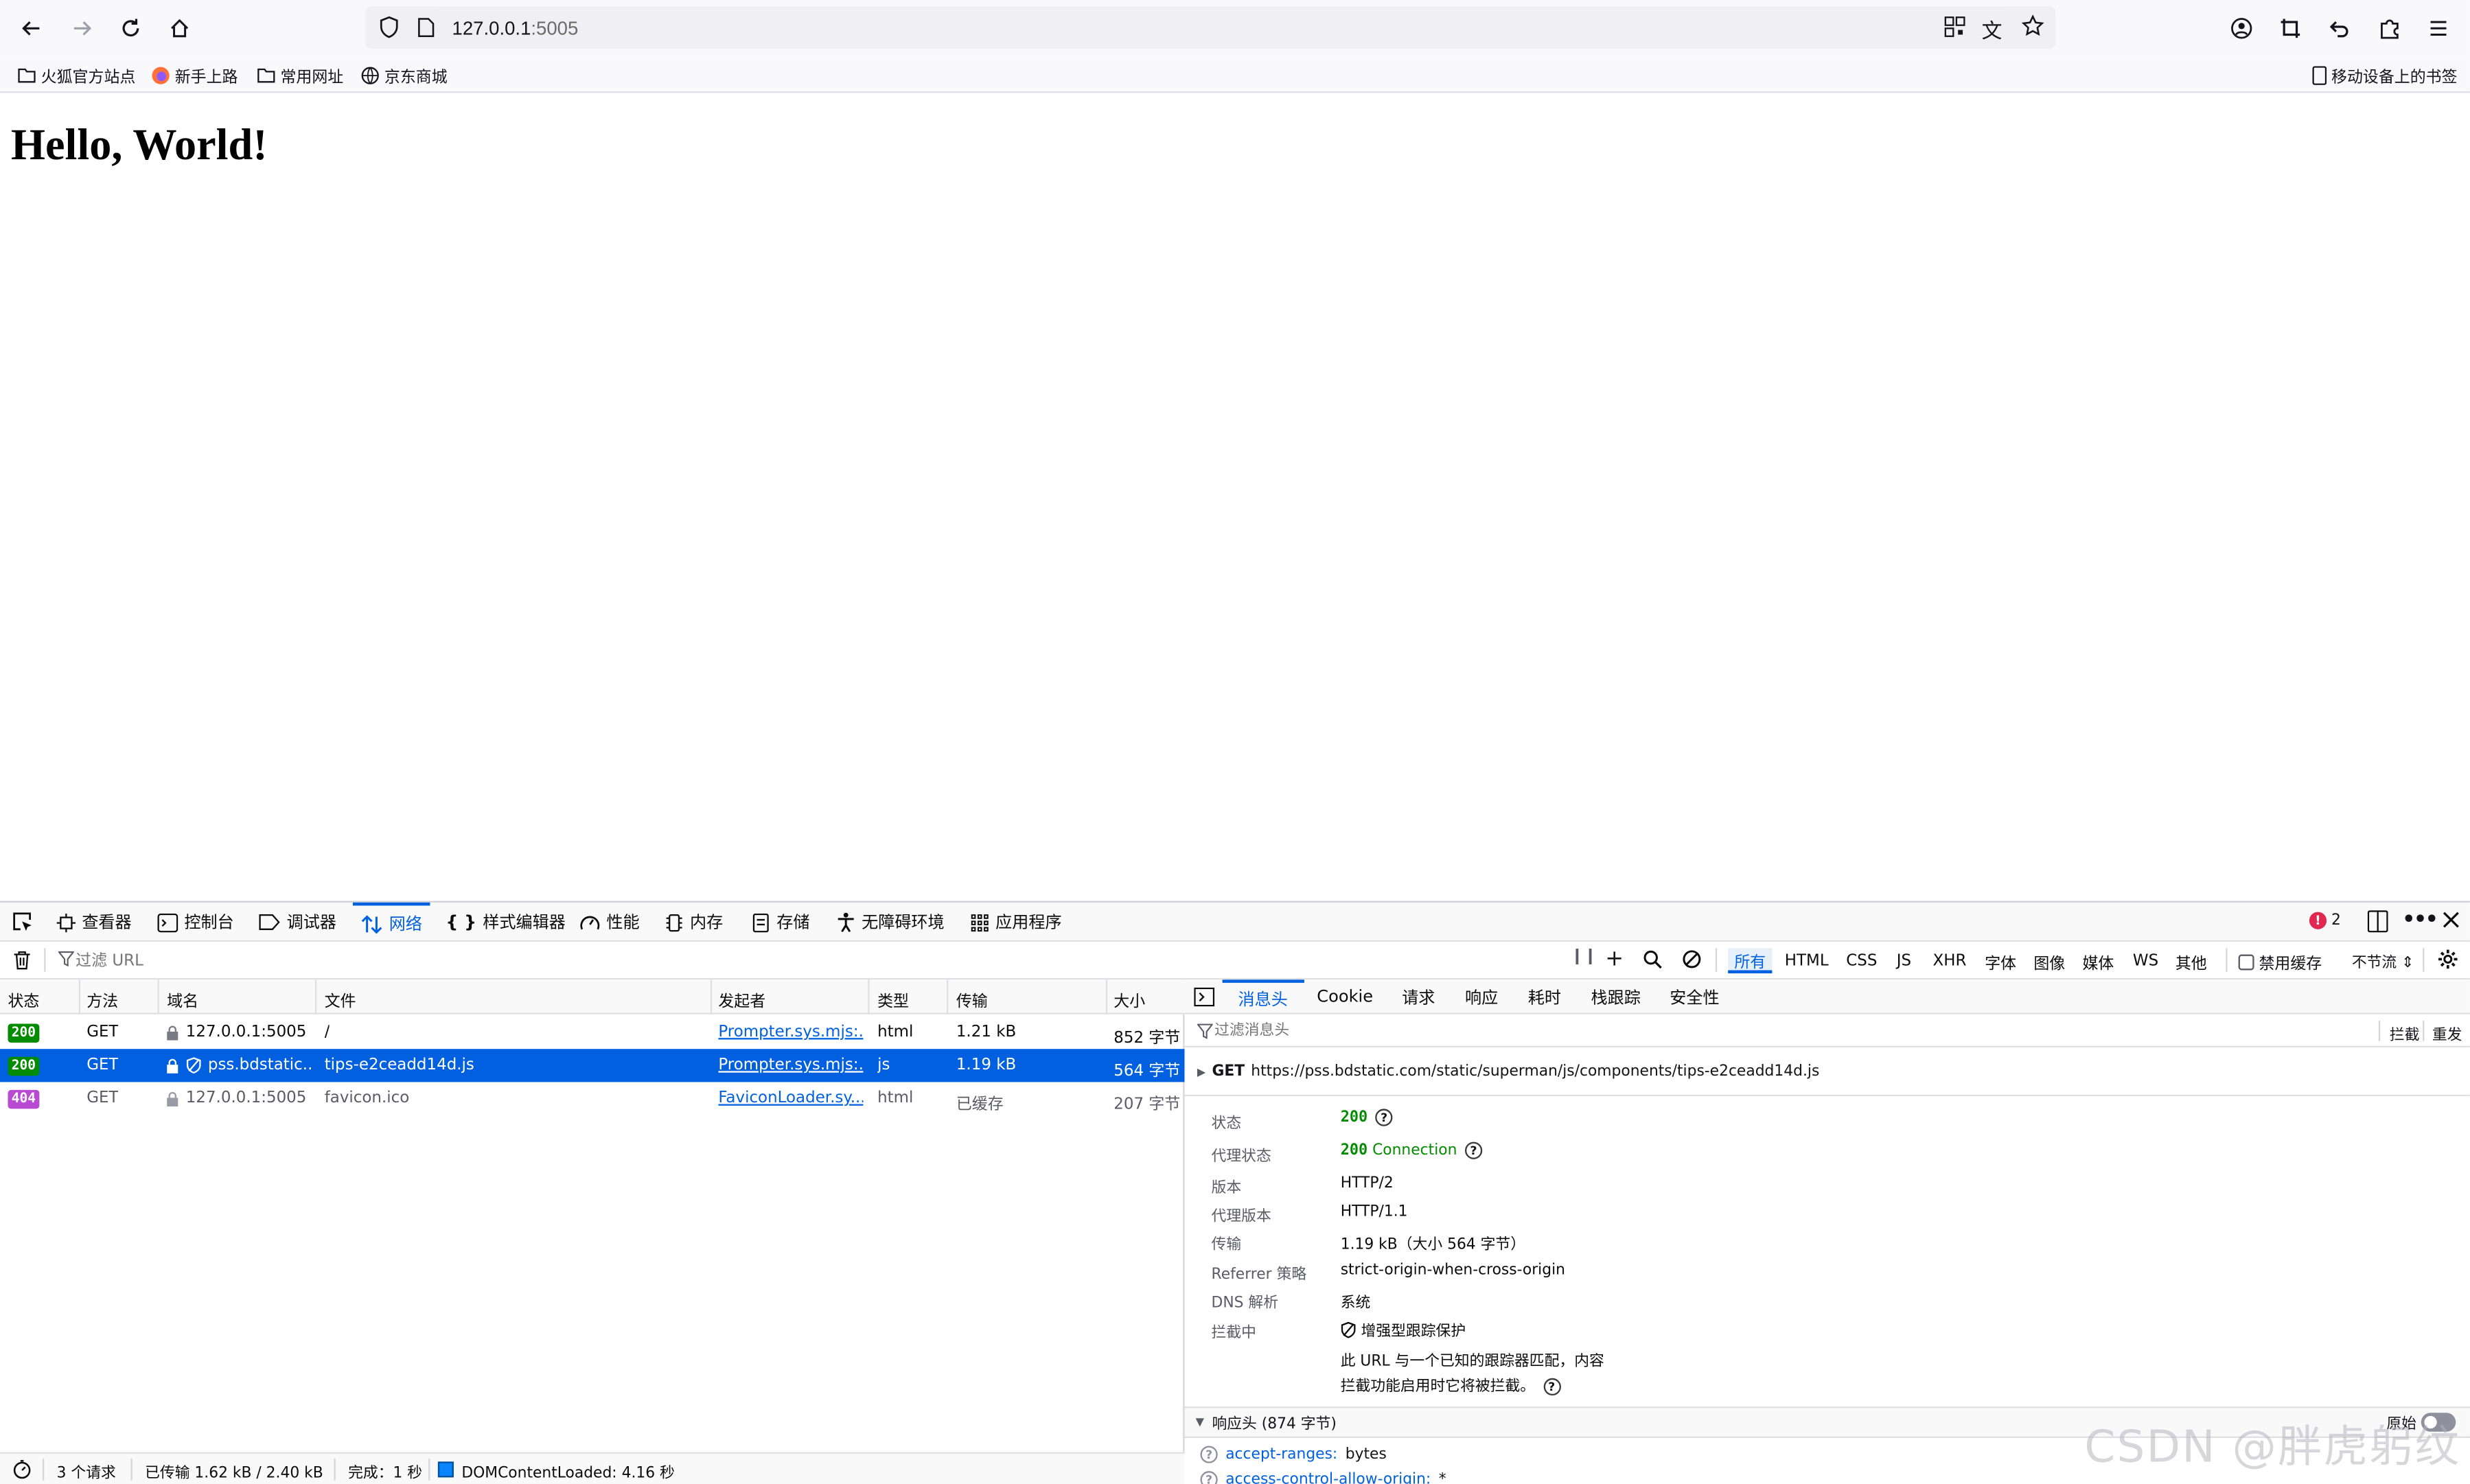 This screenshot has width=2470, height=1484. I want to click on column-size: 大小, so click(1129, 999).